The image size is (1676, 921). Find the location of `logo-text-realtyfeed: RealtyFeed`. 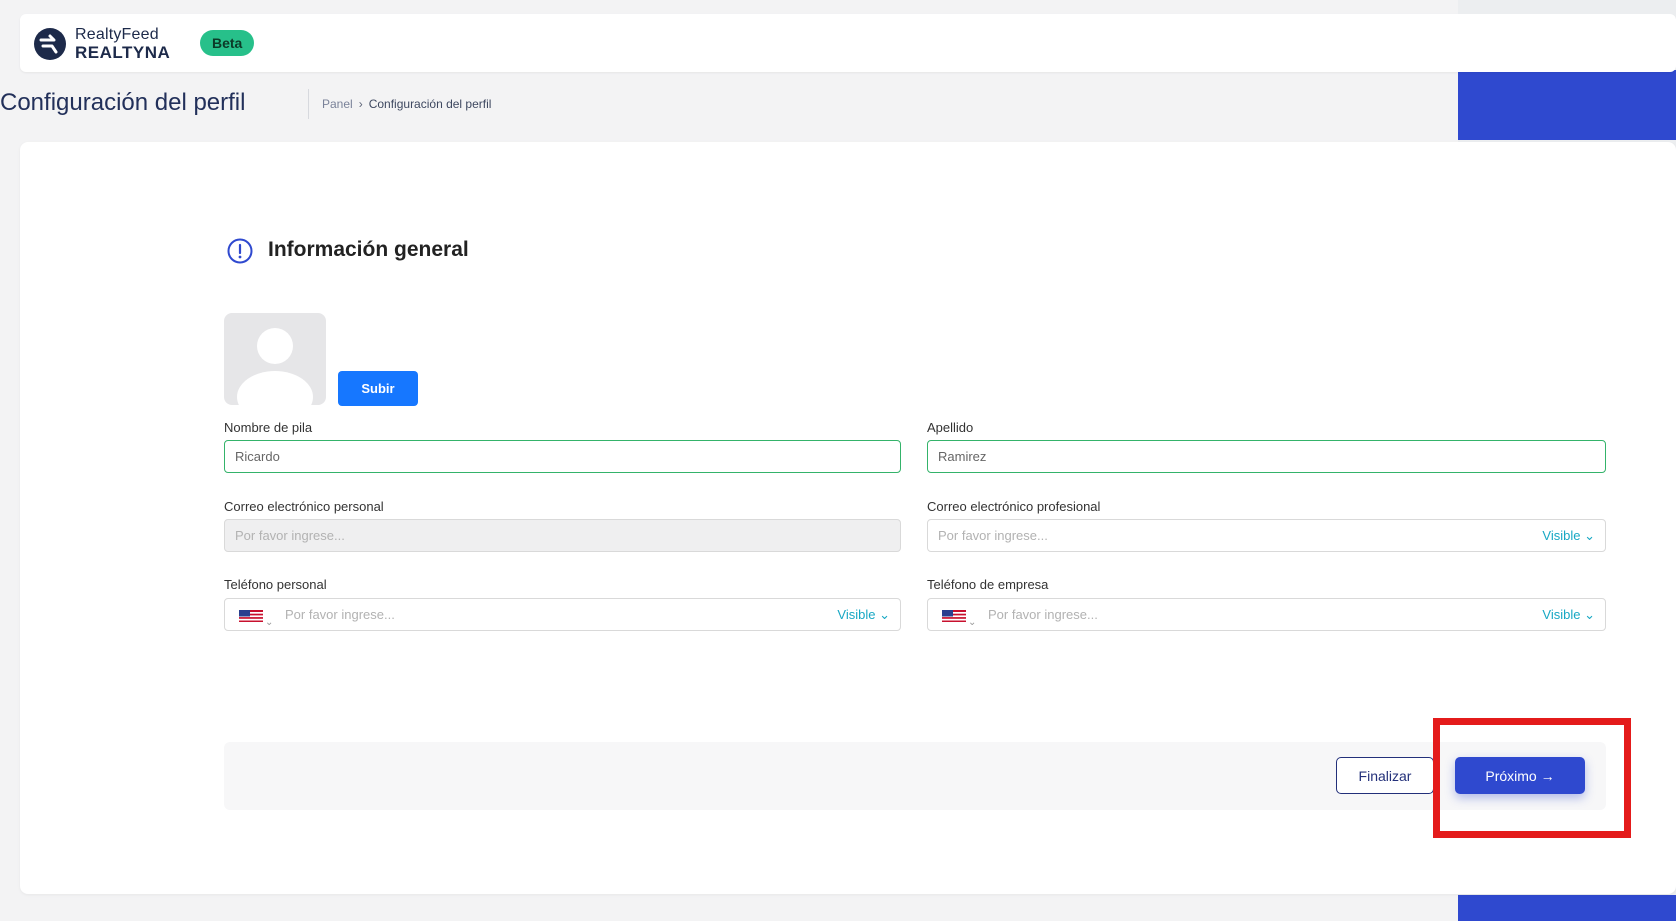

logo-text-realtyfeed: RealtyFeed is located at coordinates (117, 34).